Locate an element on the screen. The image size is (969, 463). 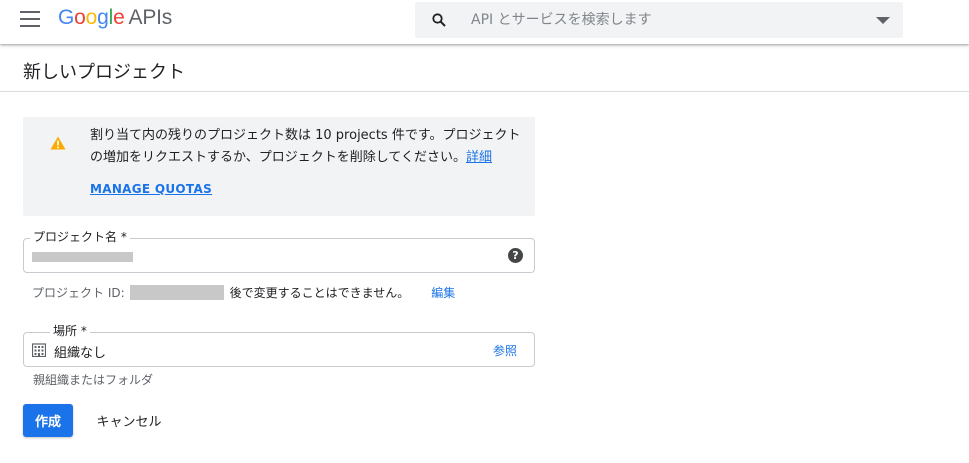
menu-icon is located at coordinates (30, 19).